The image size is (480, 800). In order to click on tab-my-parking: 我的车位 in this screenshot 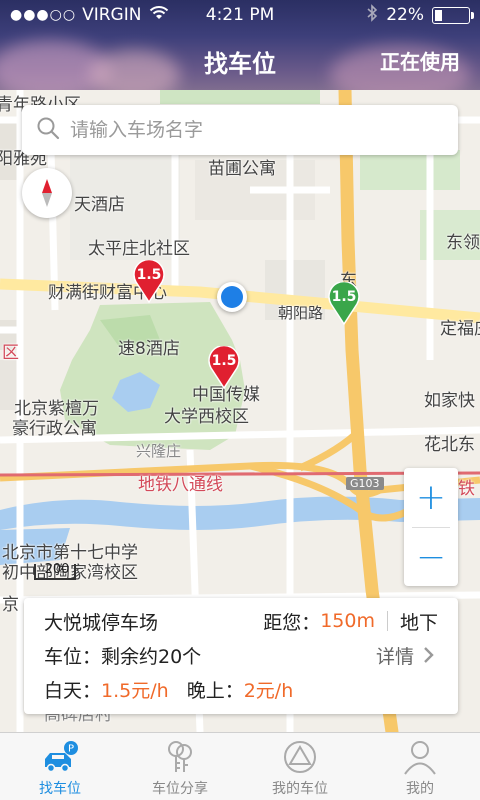, I will do `click(300, 766)`.